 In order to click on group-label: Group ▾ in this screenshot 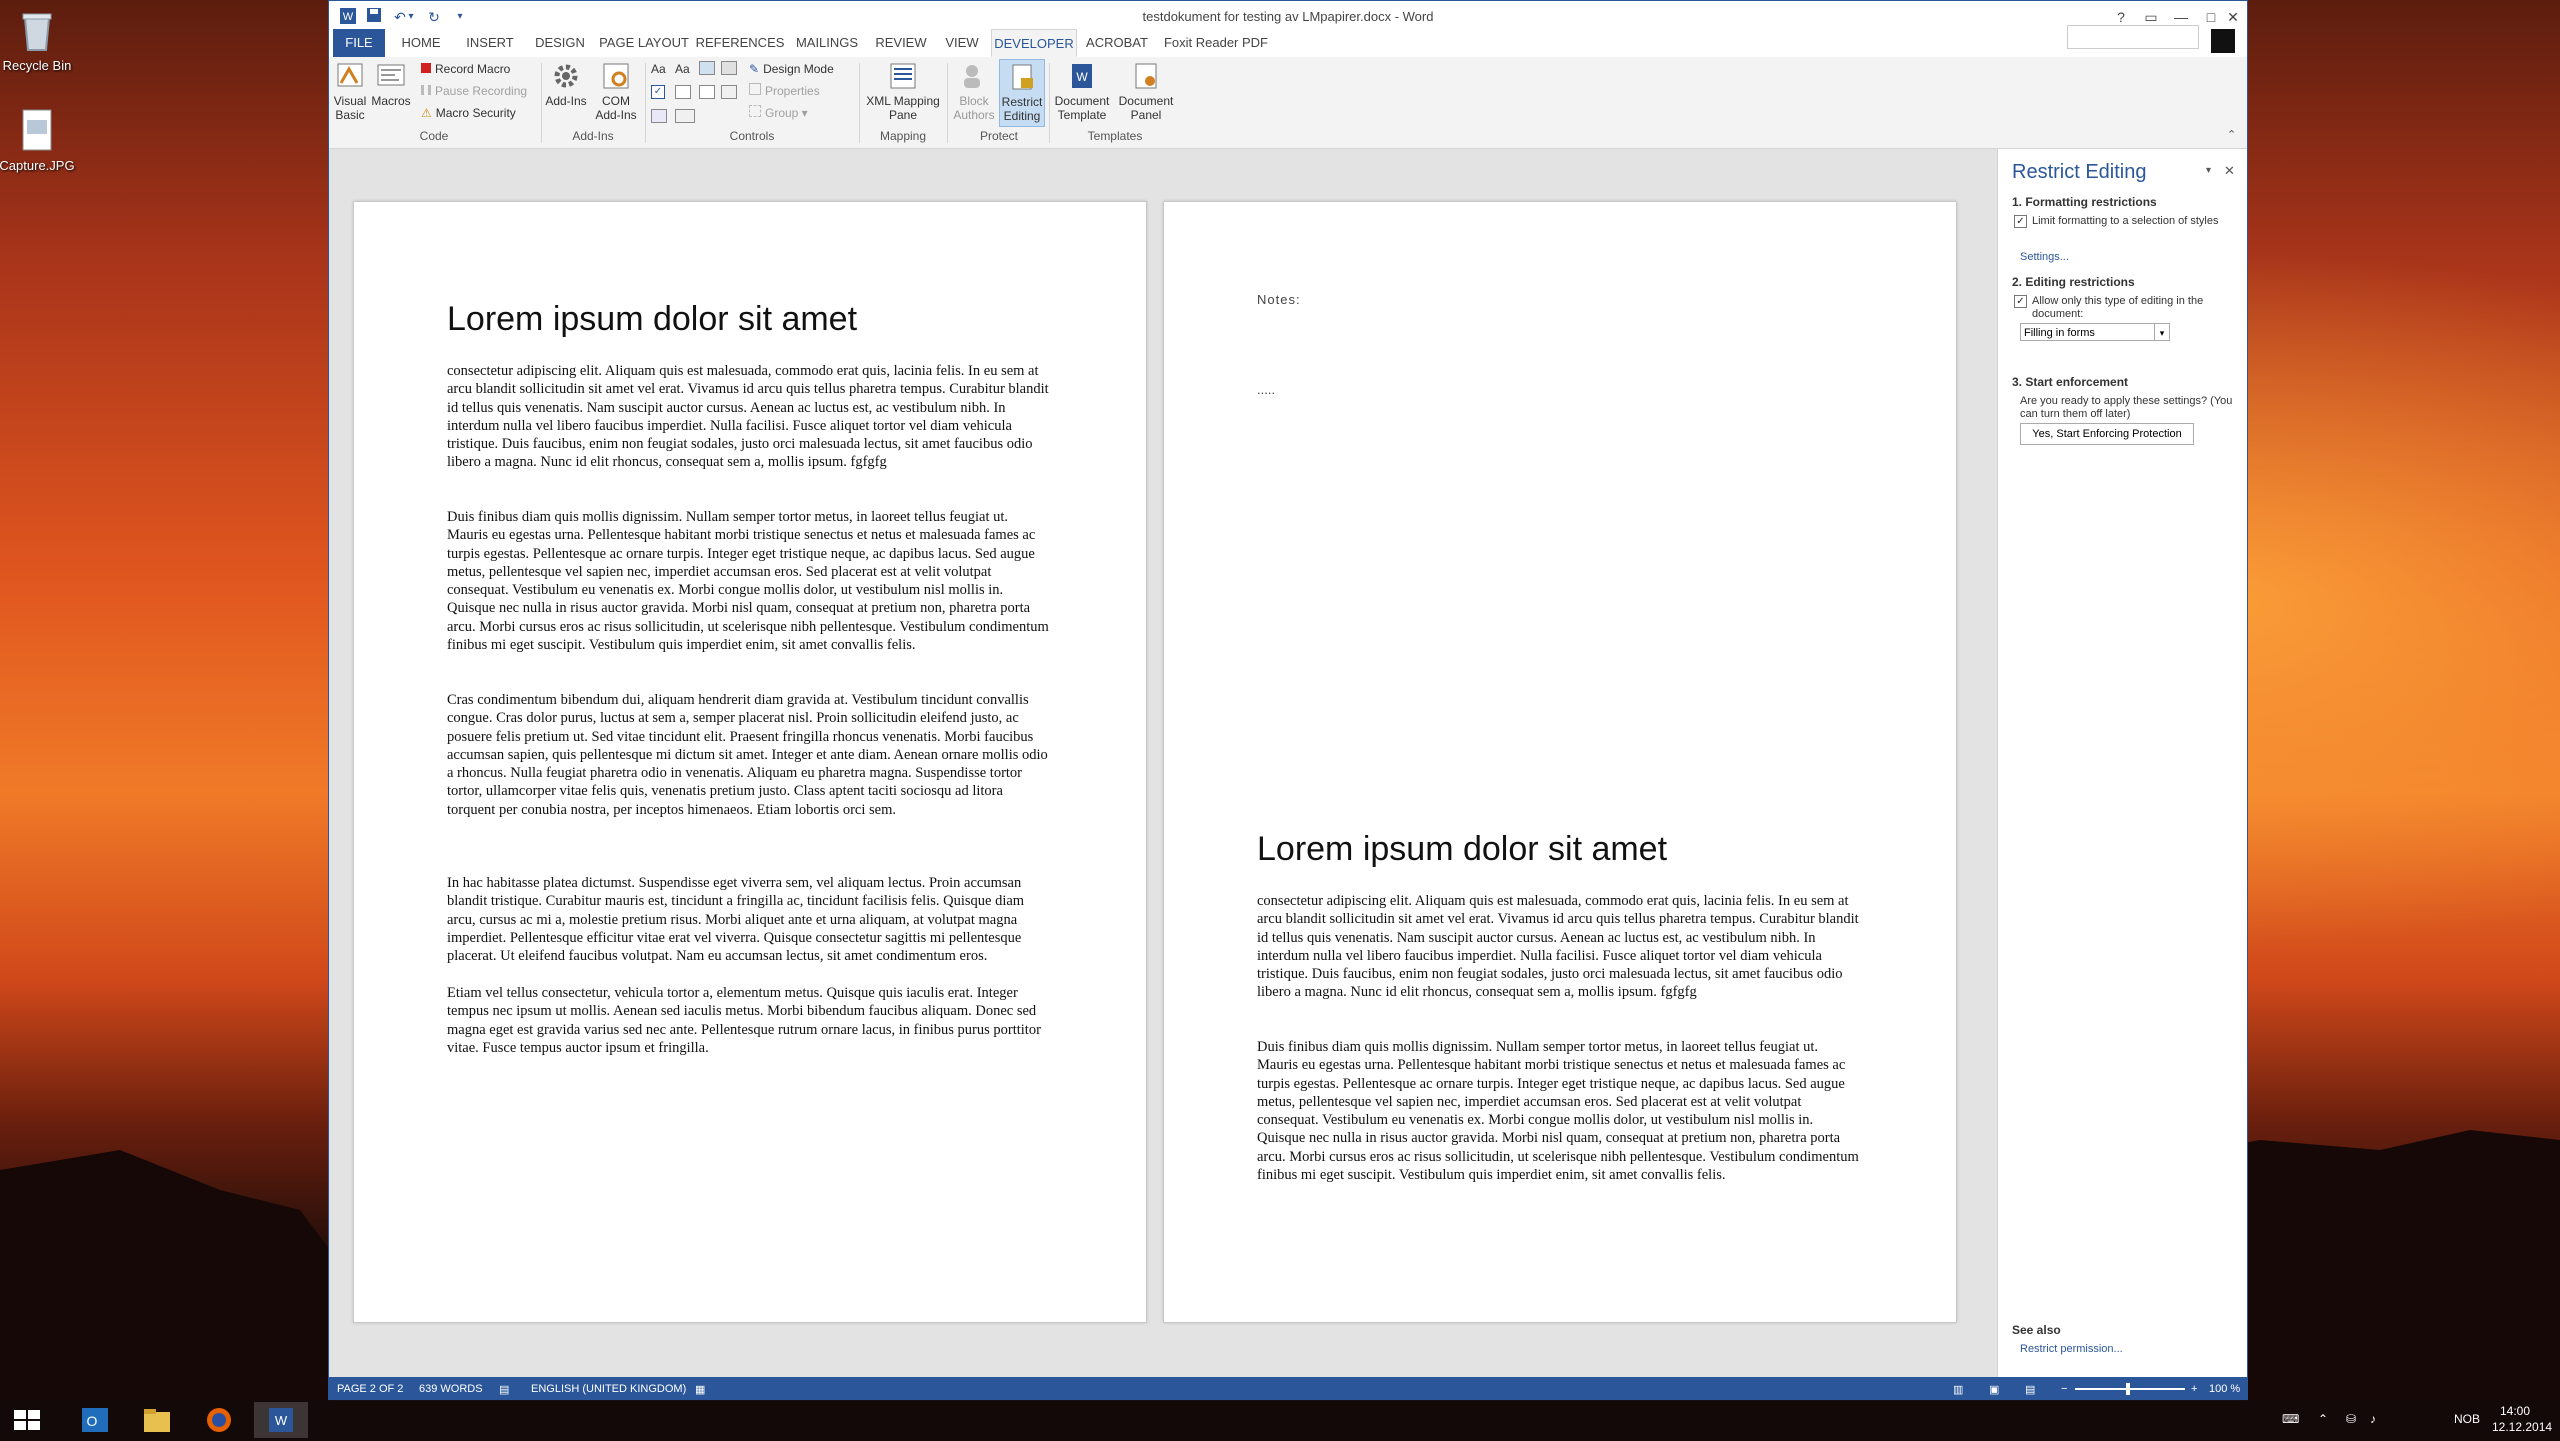, I will do `click(786, 113)`.